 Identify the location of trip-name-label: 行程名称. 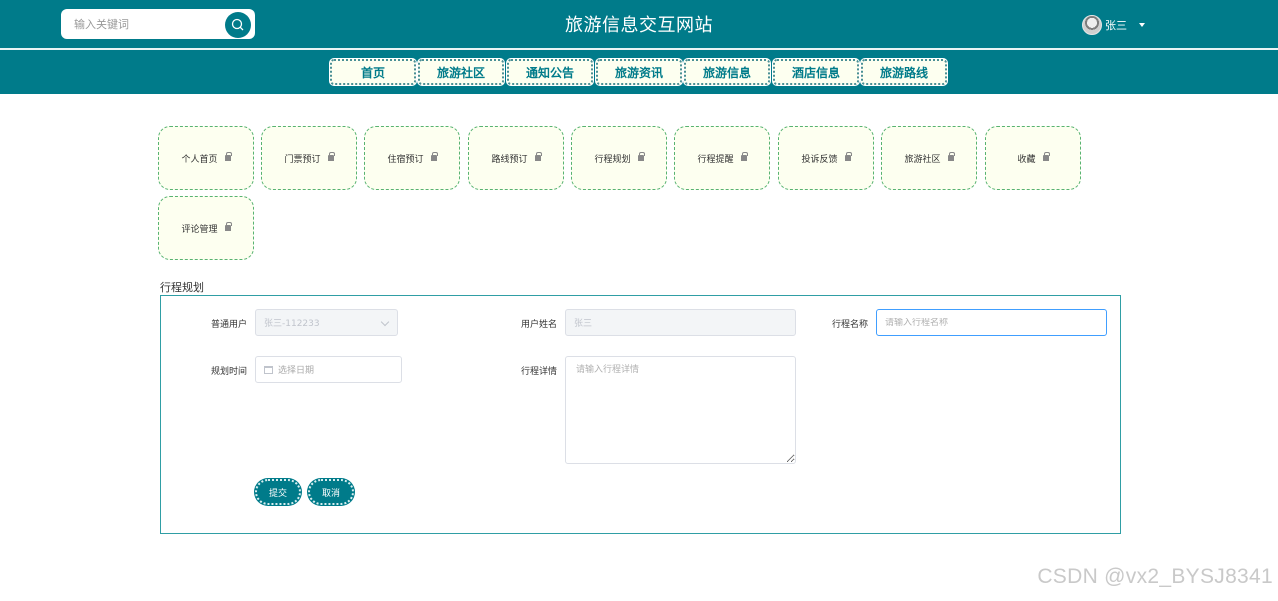
(849, 325).